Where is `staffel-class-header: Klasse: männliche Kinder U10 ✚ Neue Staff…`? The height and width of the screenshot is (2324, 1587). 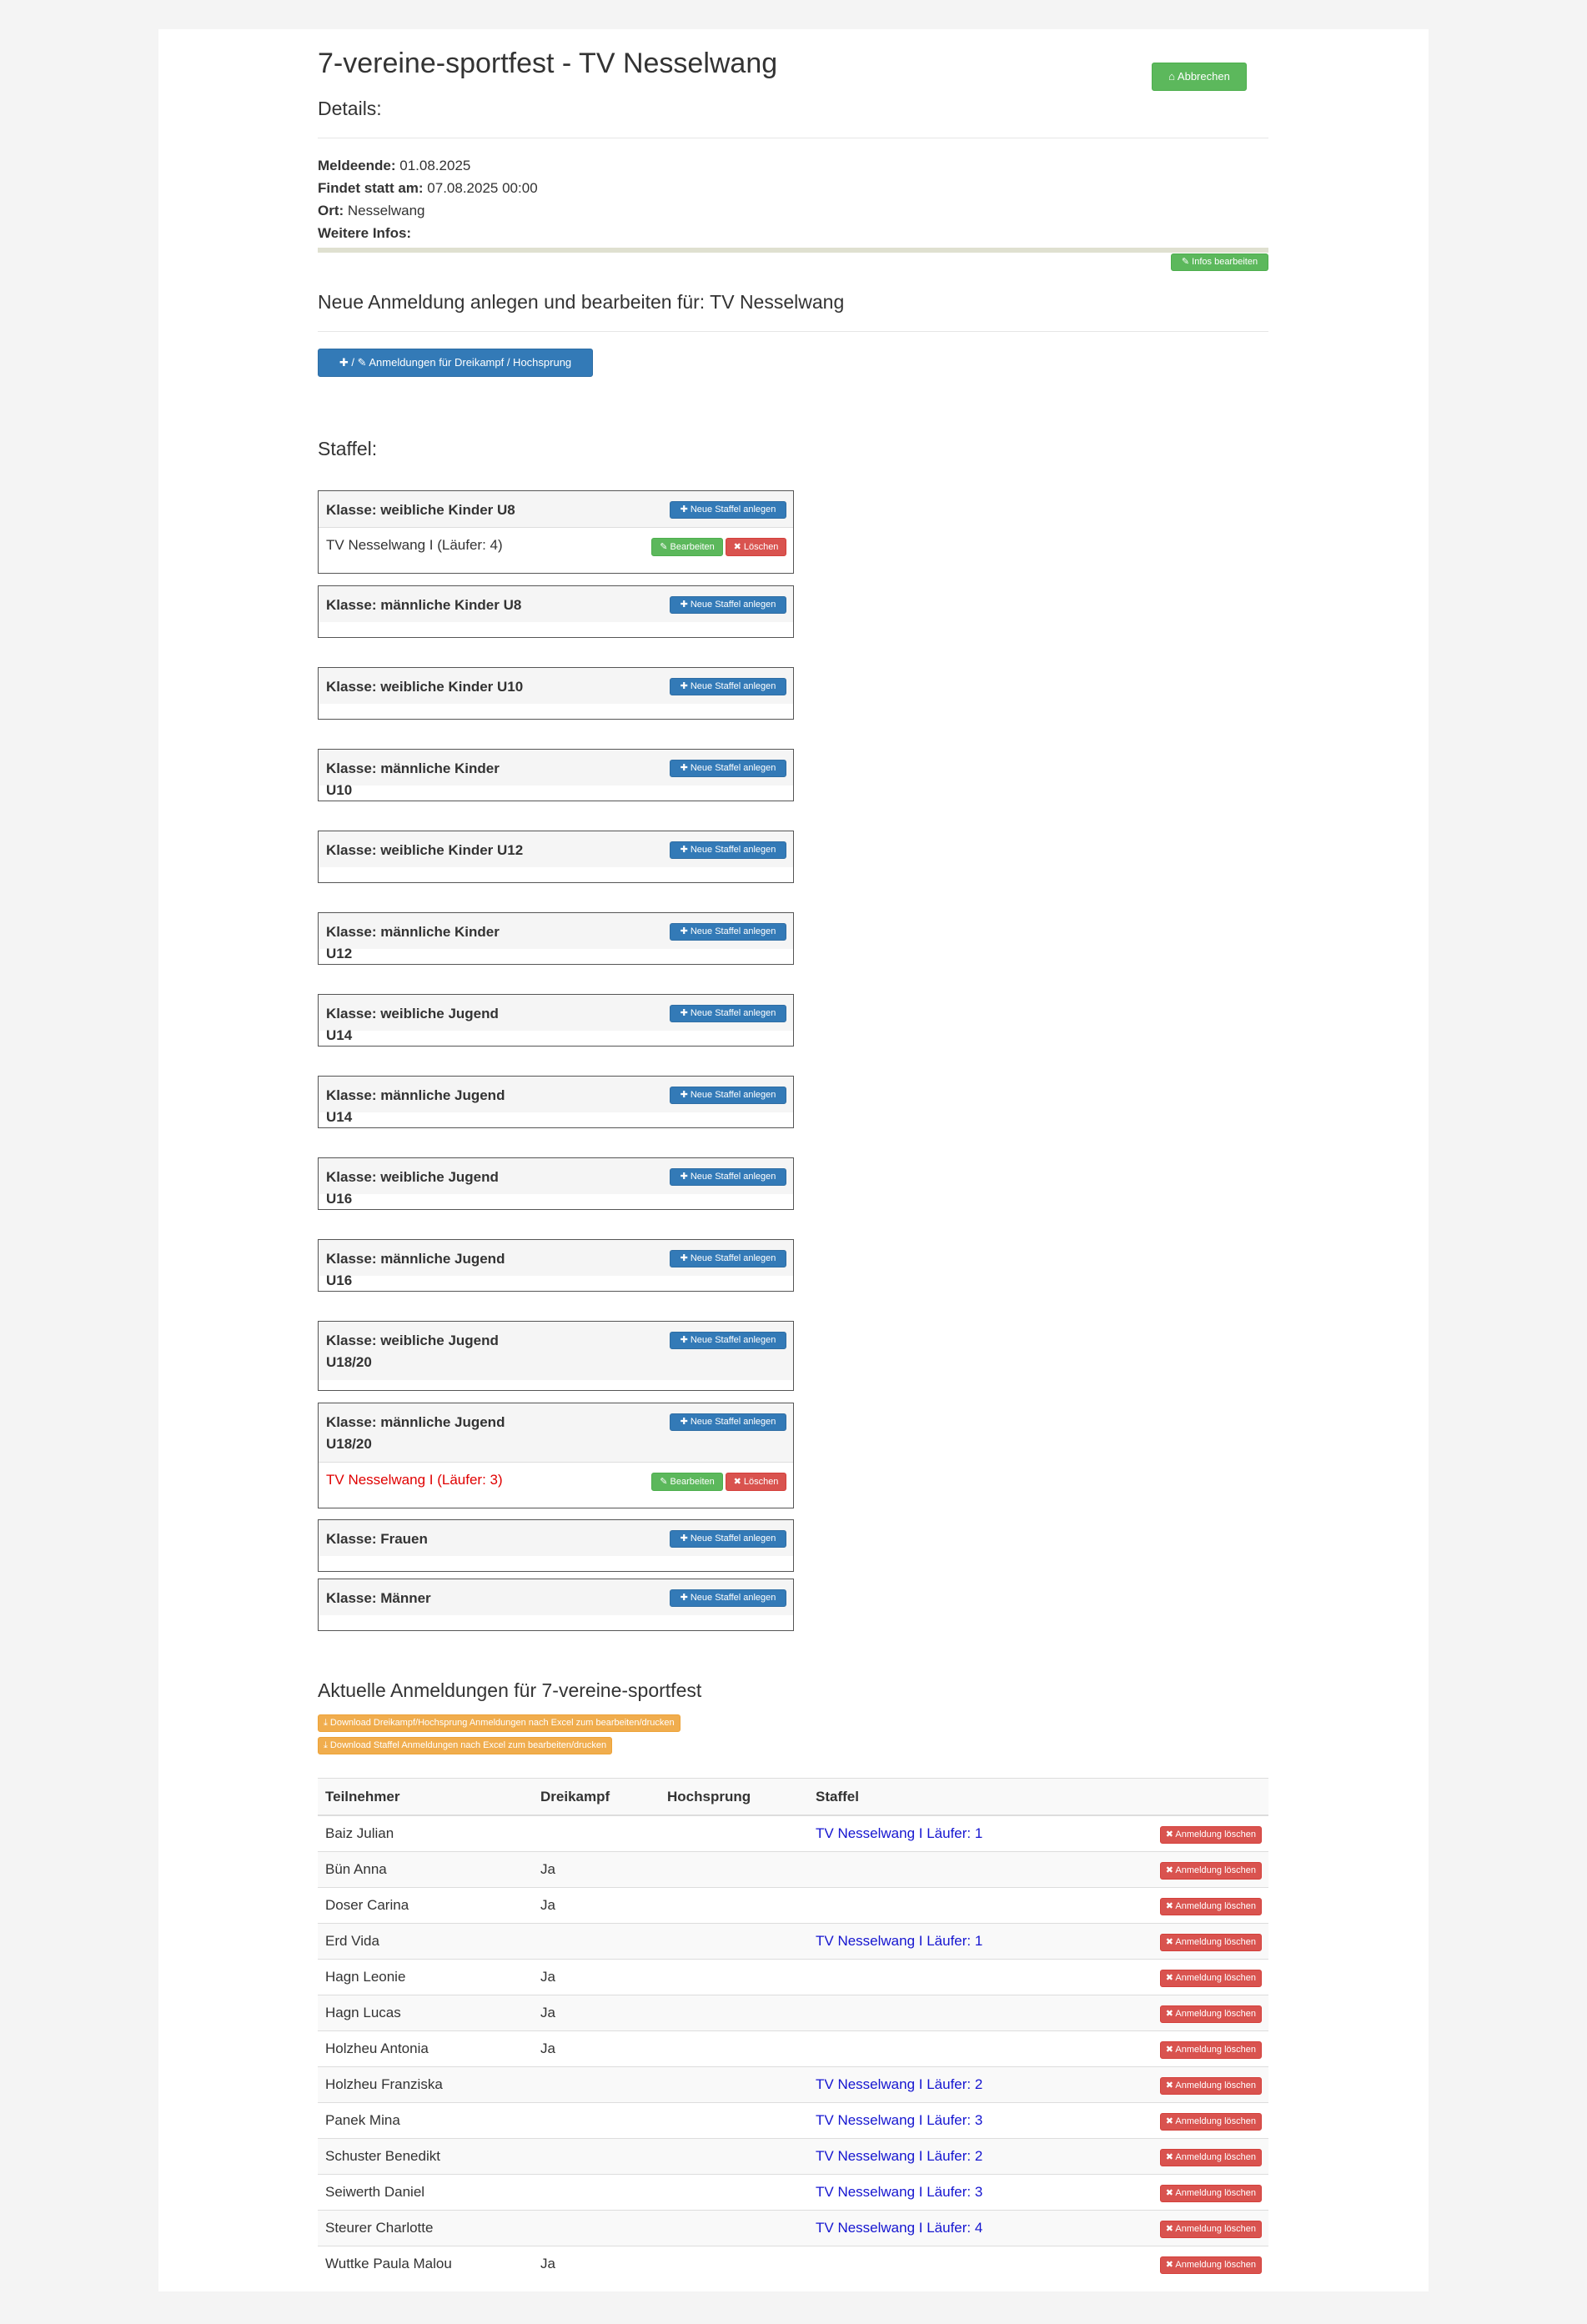
staffel-class-header: Klasse: männliche Kinder U10 ✚ Neue Staff… is located at coordinates (556, 774).